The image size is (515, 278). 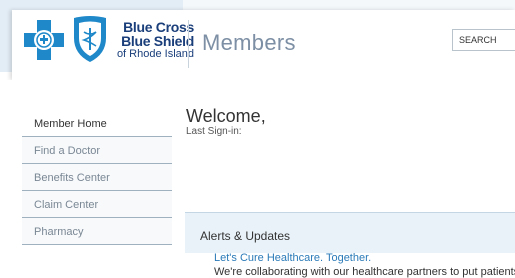 I want to click on blue-cross-icon, so click(x=44, y=40).